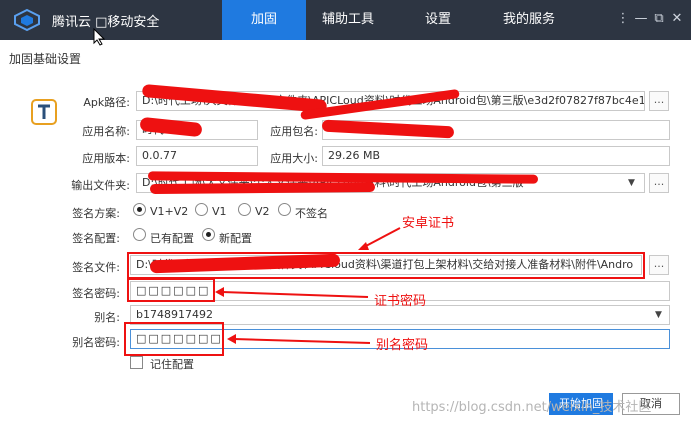 Image resolution: width=691 pixels, height=426 pixels. I want to click on annotation-cert-password: 证书密码, so click(400, 301).